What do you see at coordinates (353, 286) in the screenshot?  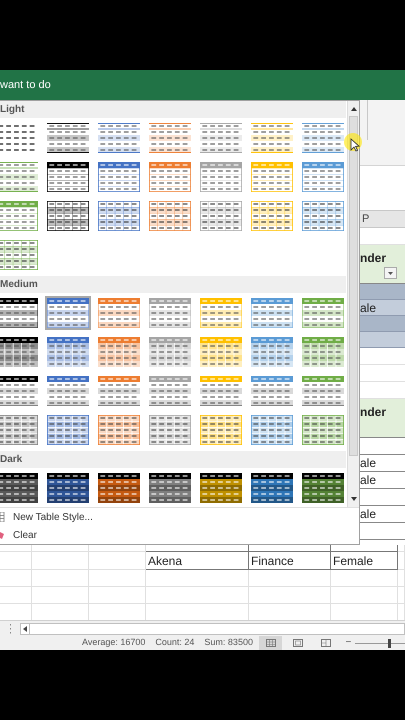 I see `scroll-thumb` at bounding box center [353, 286].